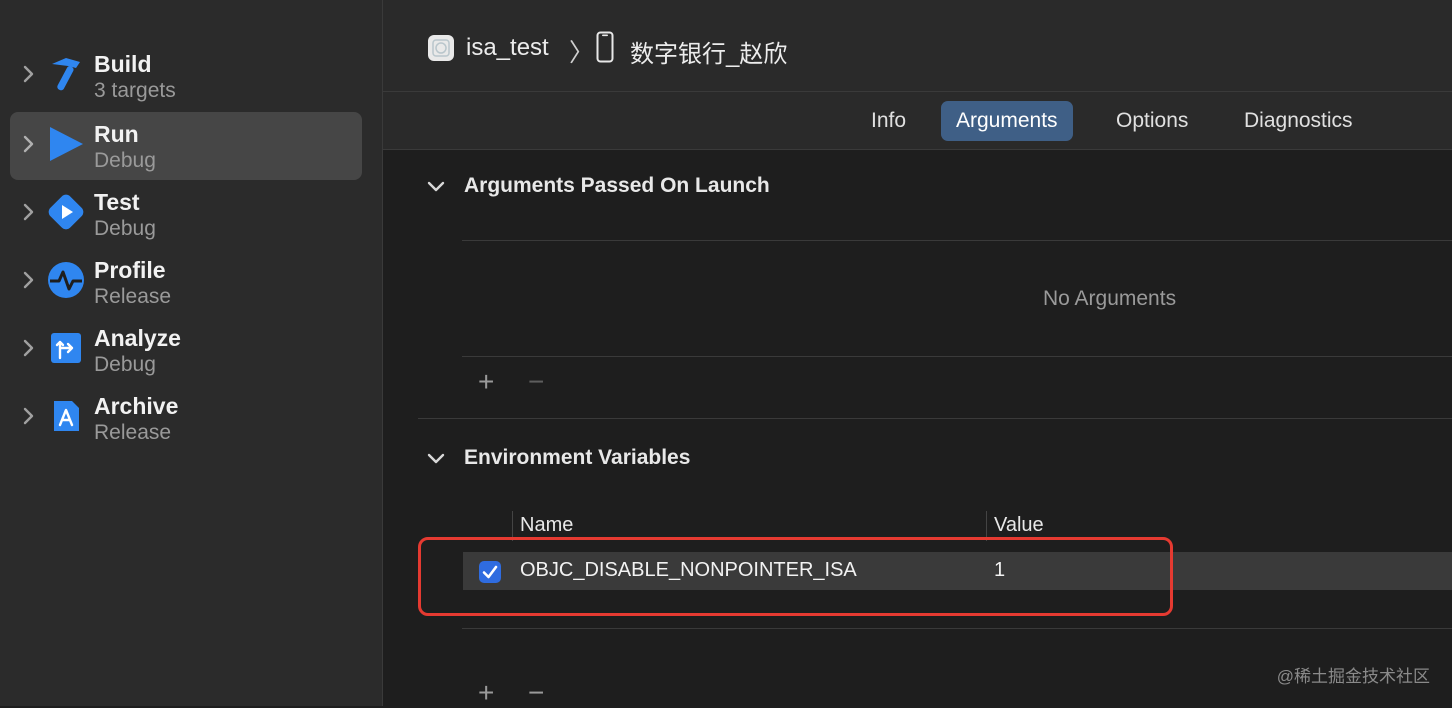  I want to click on sidebar-item-title: Build, so click(123, 64).